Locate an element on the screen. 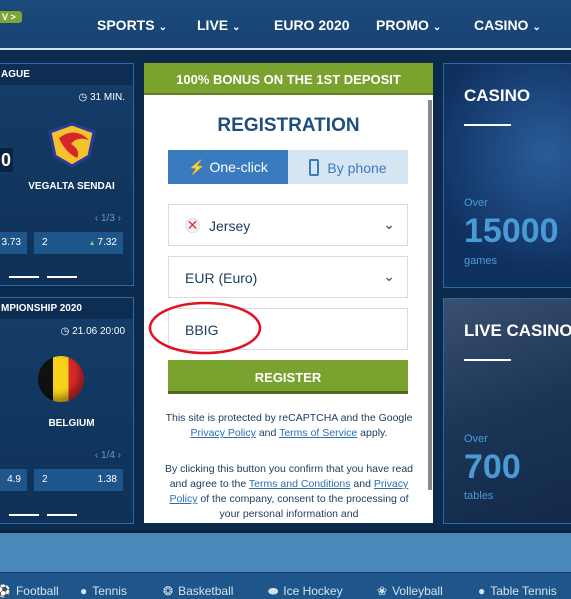 The width and height of the screenshot is (571, 599). sport-tennis: ● Tennis is located at coordinates (103, 591).